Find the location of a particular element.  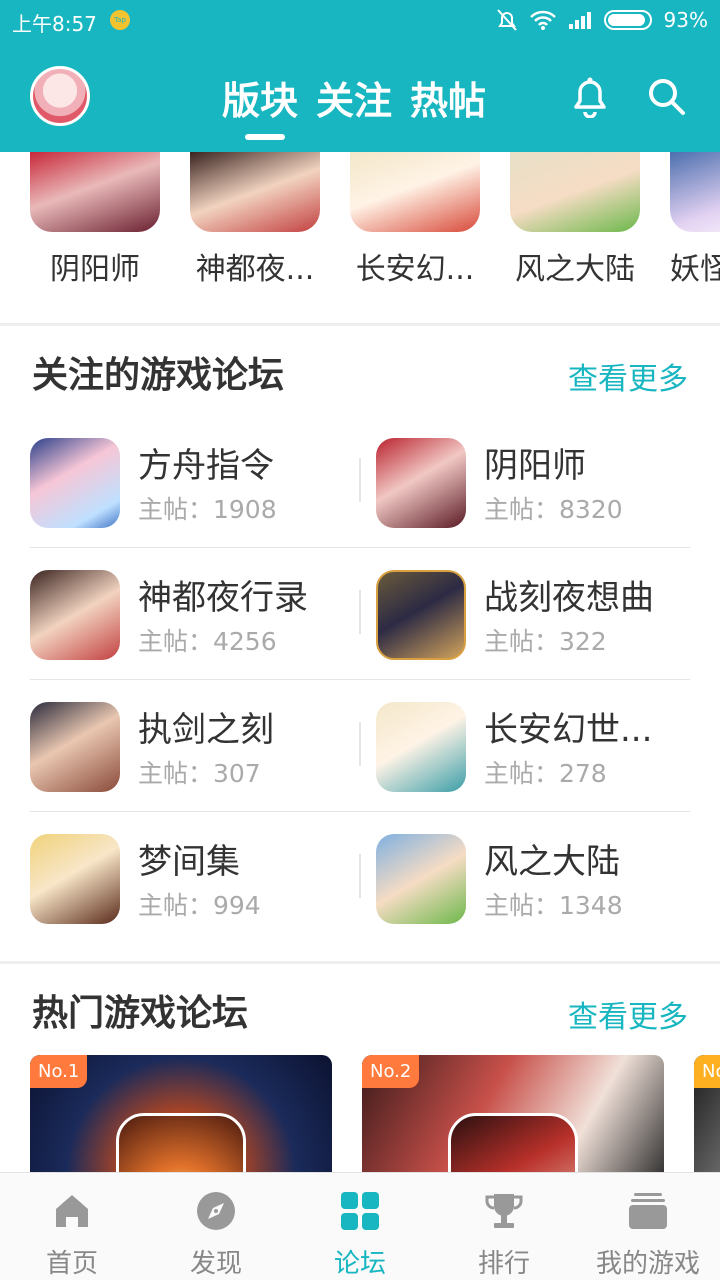

forum-count: 主帖：278 is located at coordinates (545, 773).